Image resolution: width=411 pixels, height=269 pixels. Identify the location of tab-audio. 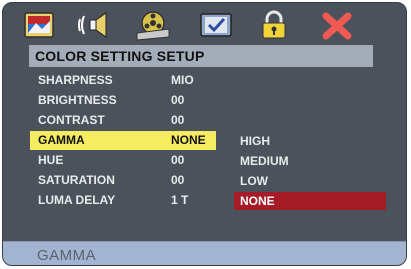
(94, 25).